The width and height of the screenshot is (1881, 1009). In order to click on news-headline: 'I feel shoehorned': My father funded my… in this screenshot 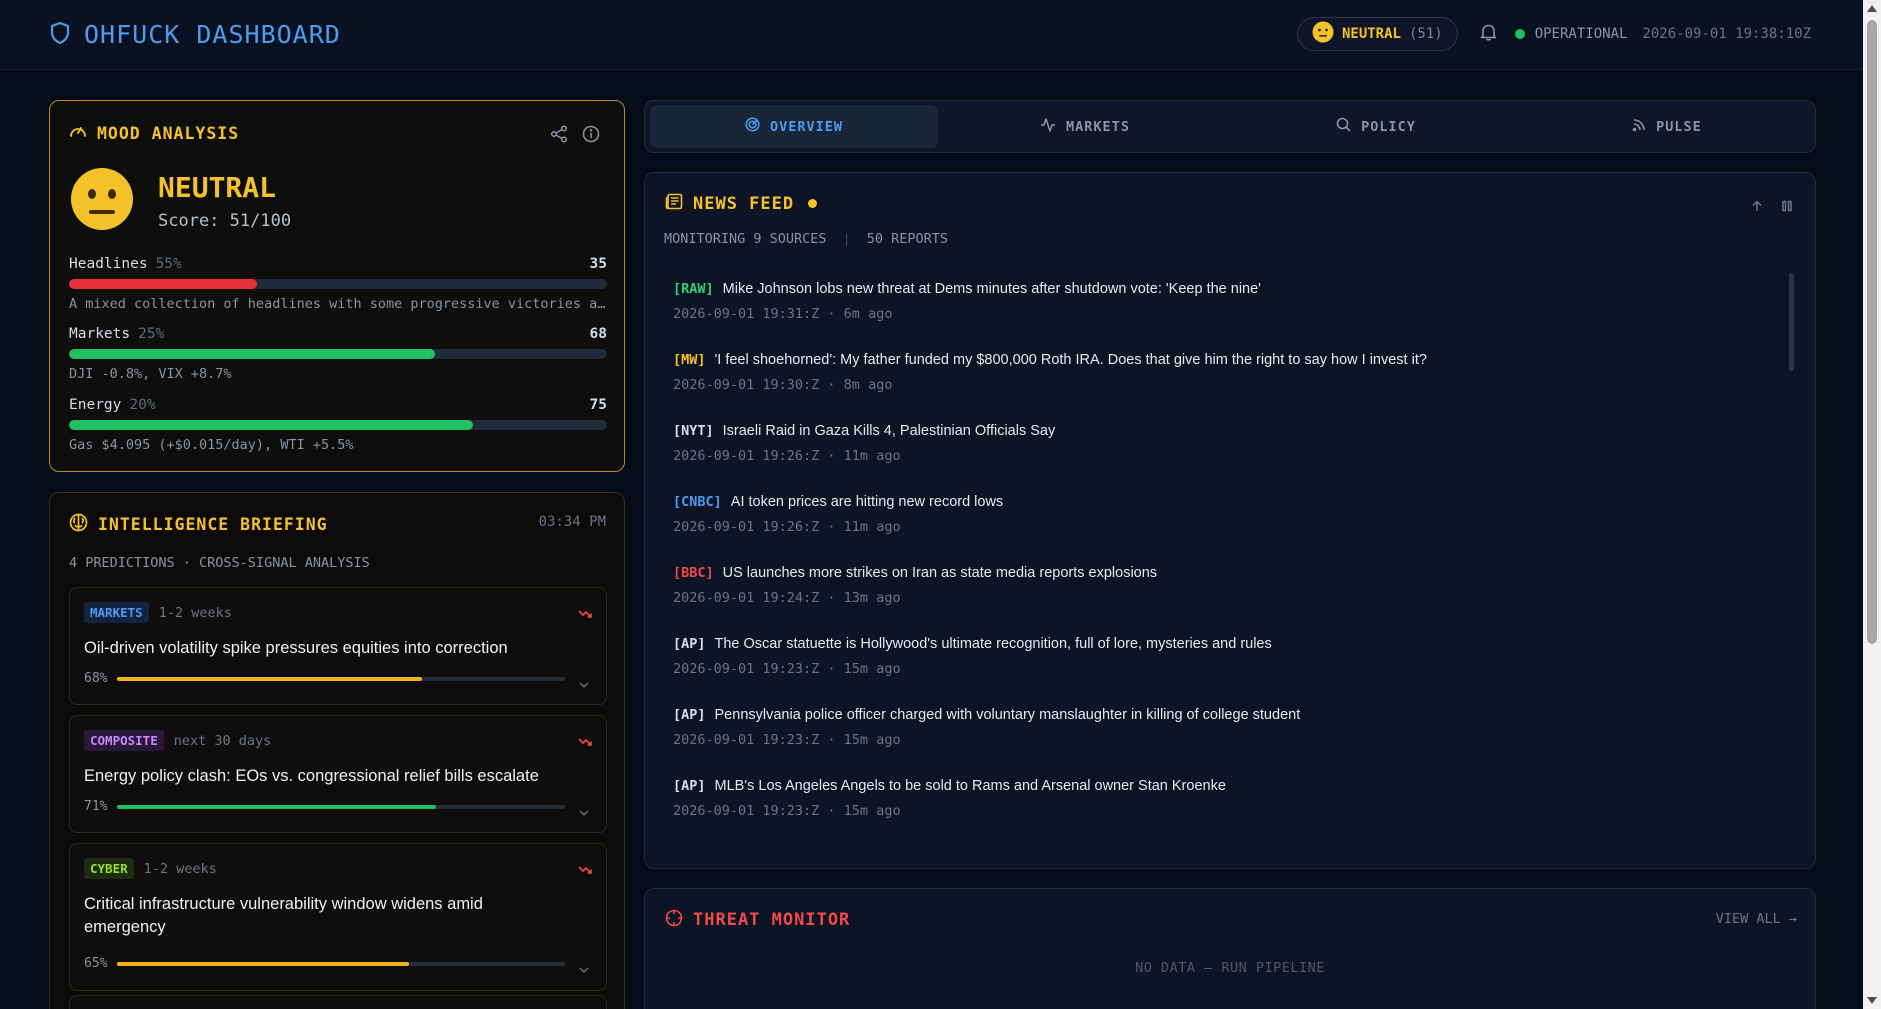, I will do `click(1071, 360)`.